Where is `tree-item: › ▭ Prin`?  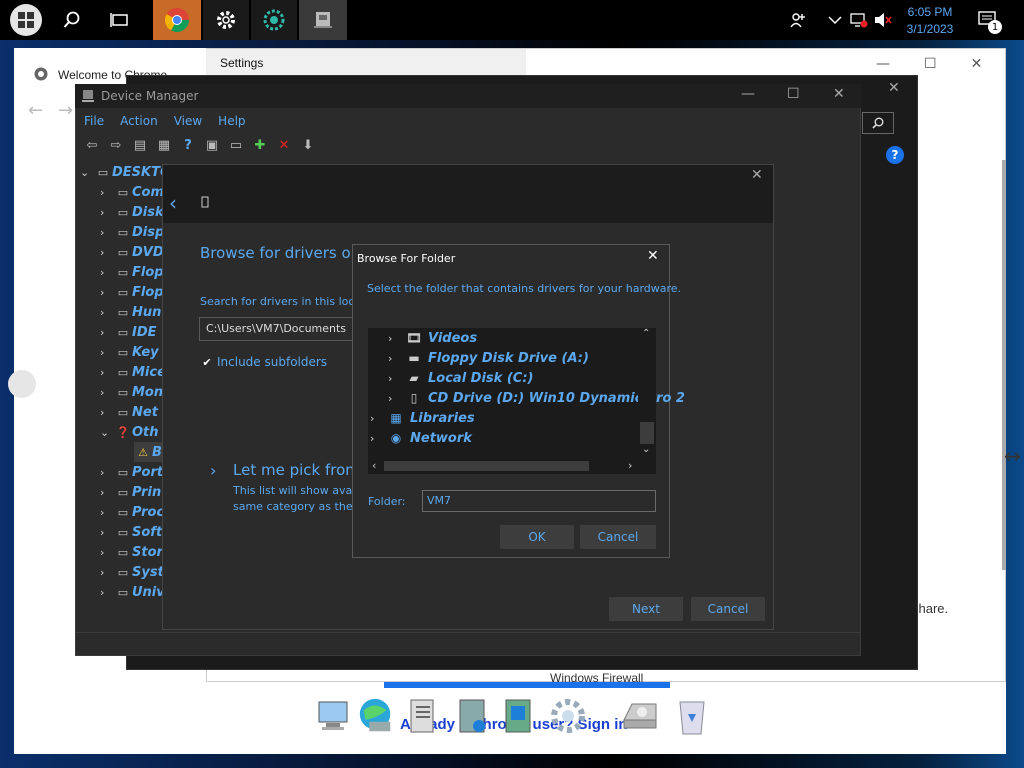 tree-item: › ▭ Prin is located at coordinates (130, 492).